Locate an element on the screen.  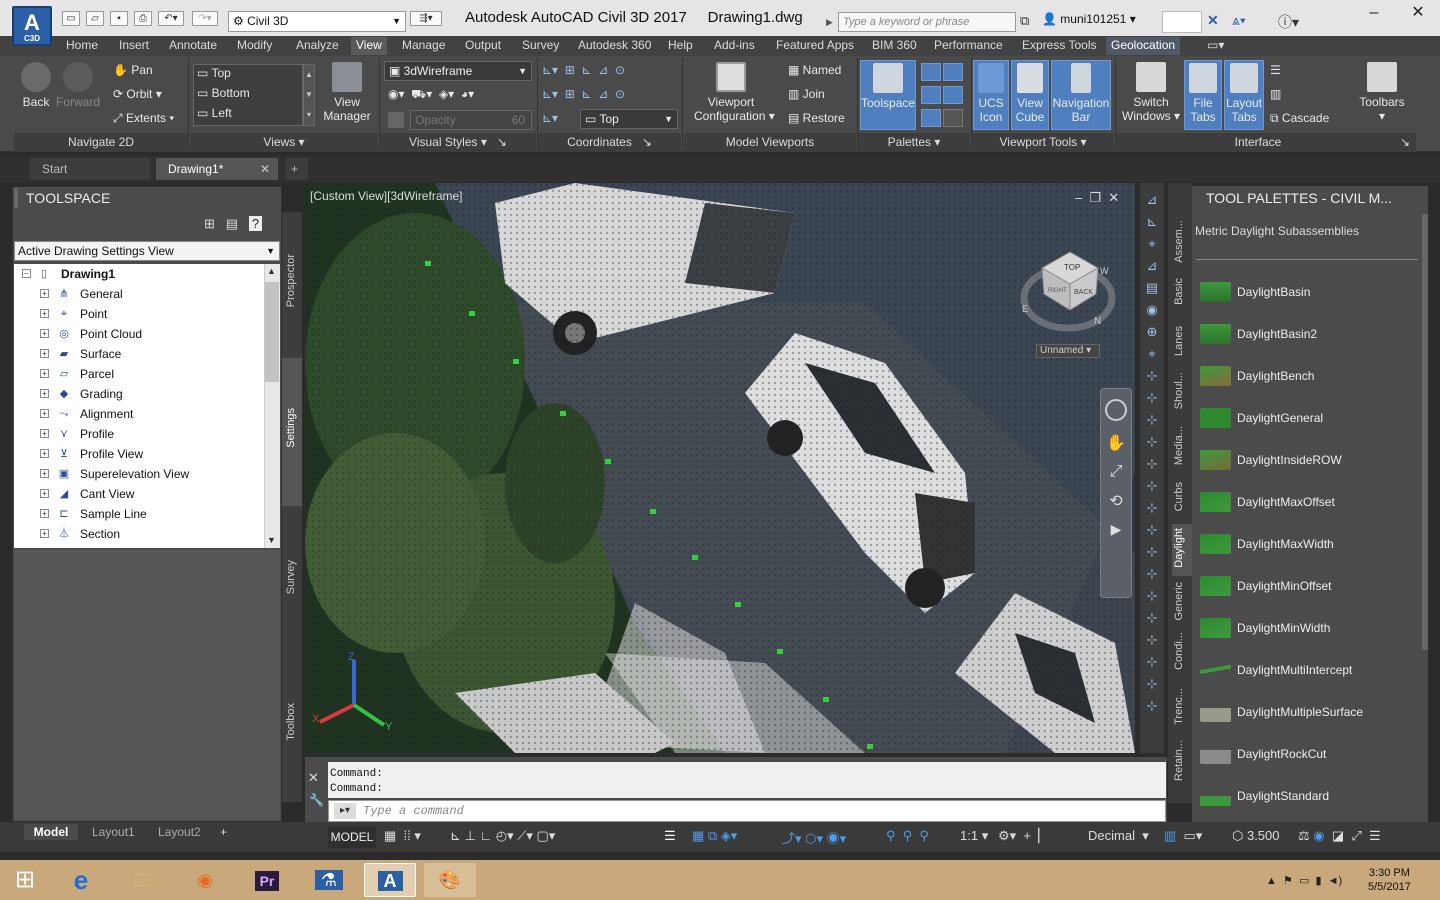
isolate-value: ⬡ 3.500 is located at coordinates (1256, 836).